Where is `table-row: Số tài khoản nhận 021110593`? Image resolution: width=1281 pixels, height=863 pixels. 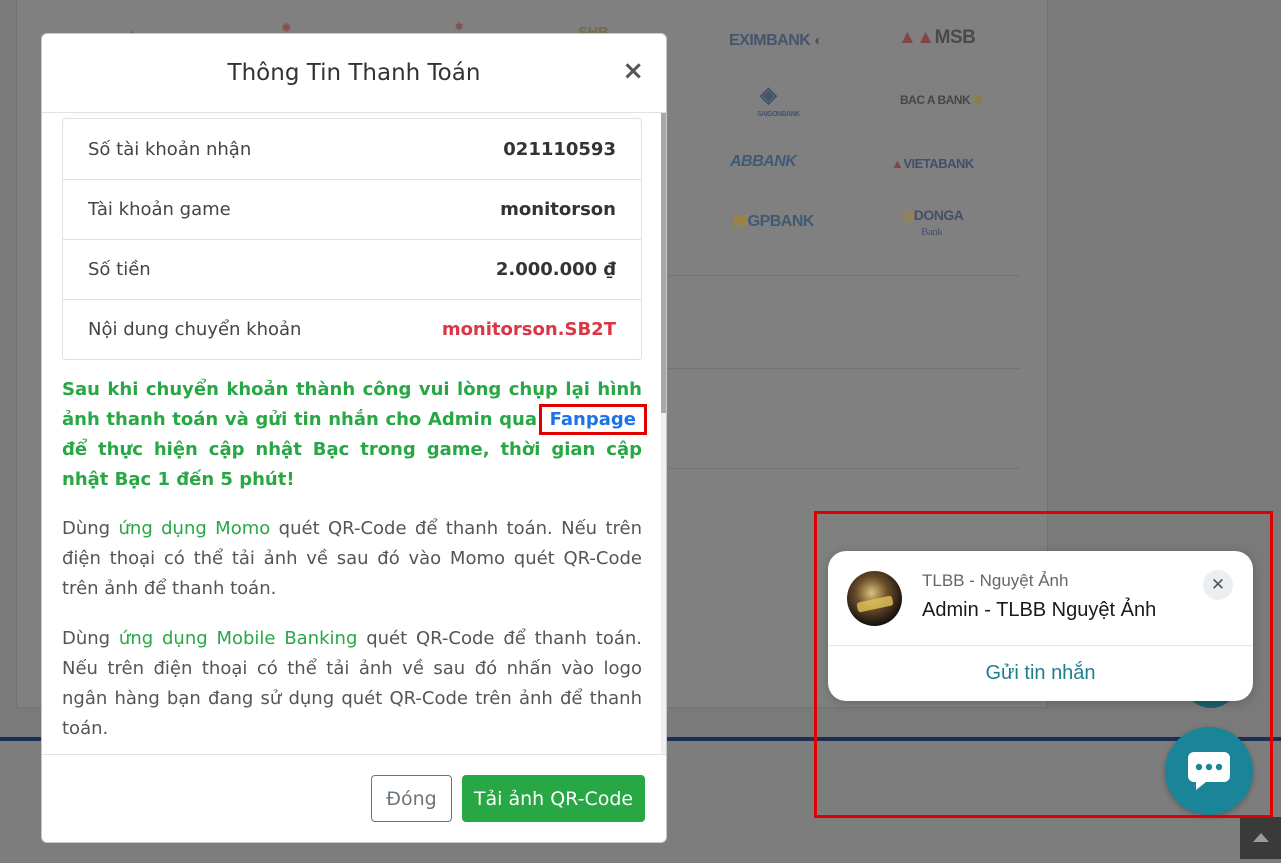 table-row: Số tài khoản nhận 021110593 is located at coordinates (352, 149).